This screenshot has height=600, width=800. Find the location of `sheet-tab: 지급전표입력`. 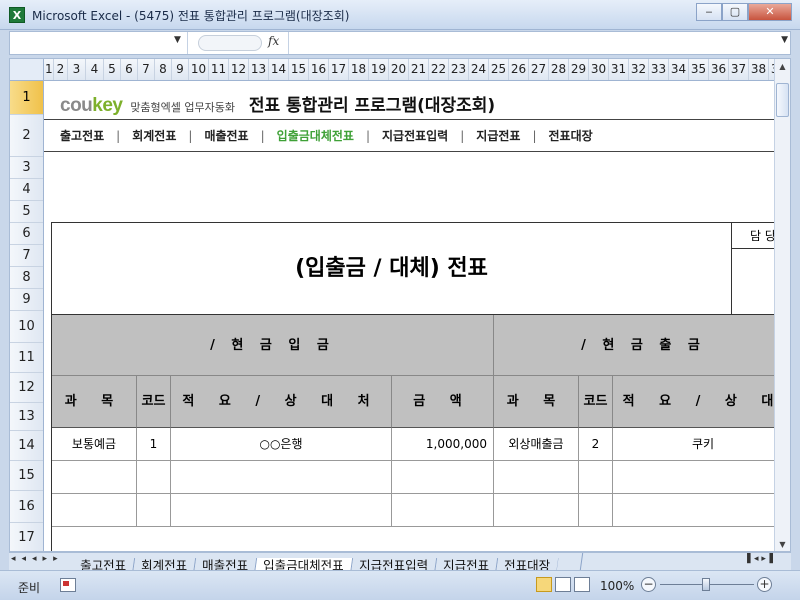

sheet-tab: 지급전표입력 is located at coordinates (393, 564).